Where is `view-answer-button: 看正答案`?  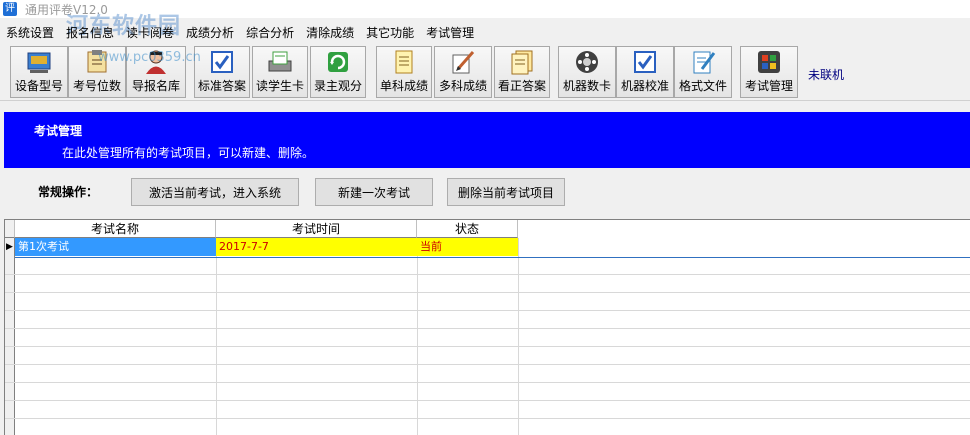 view-answer-button: 看正答案 is located at coordinates (522, 72).